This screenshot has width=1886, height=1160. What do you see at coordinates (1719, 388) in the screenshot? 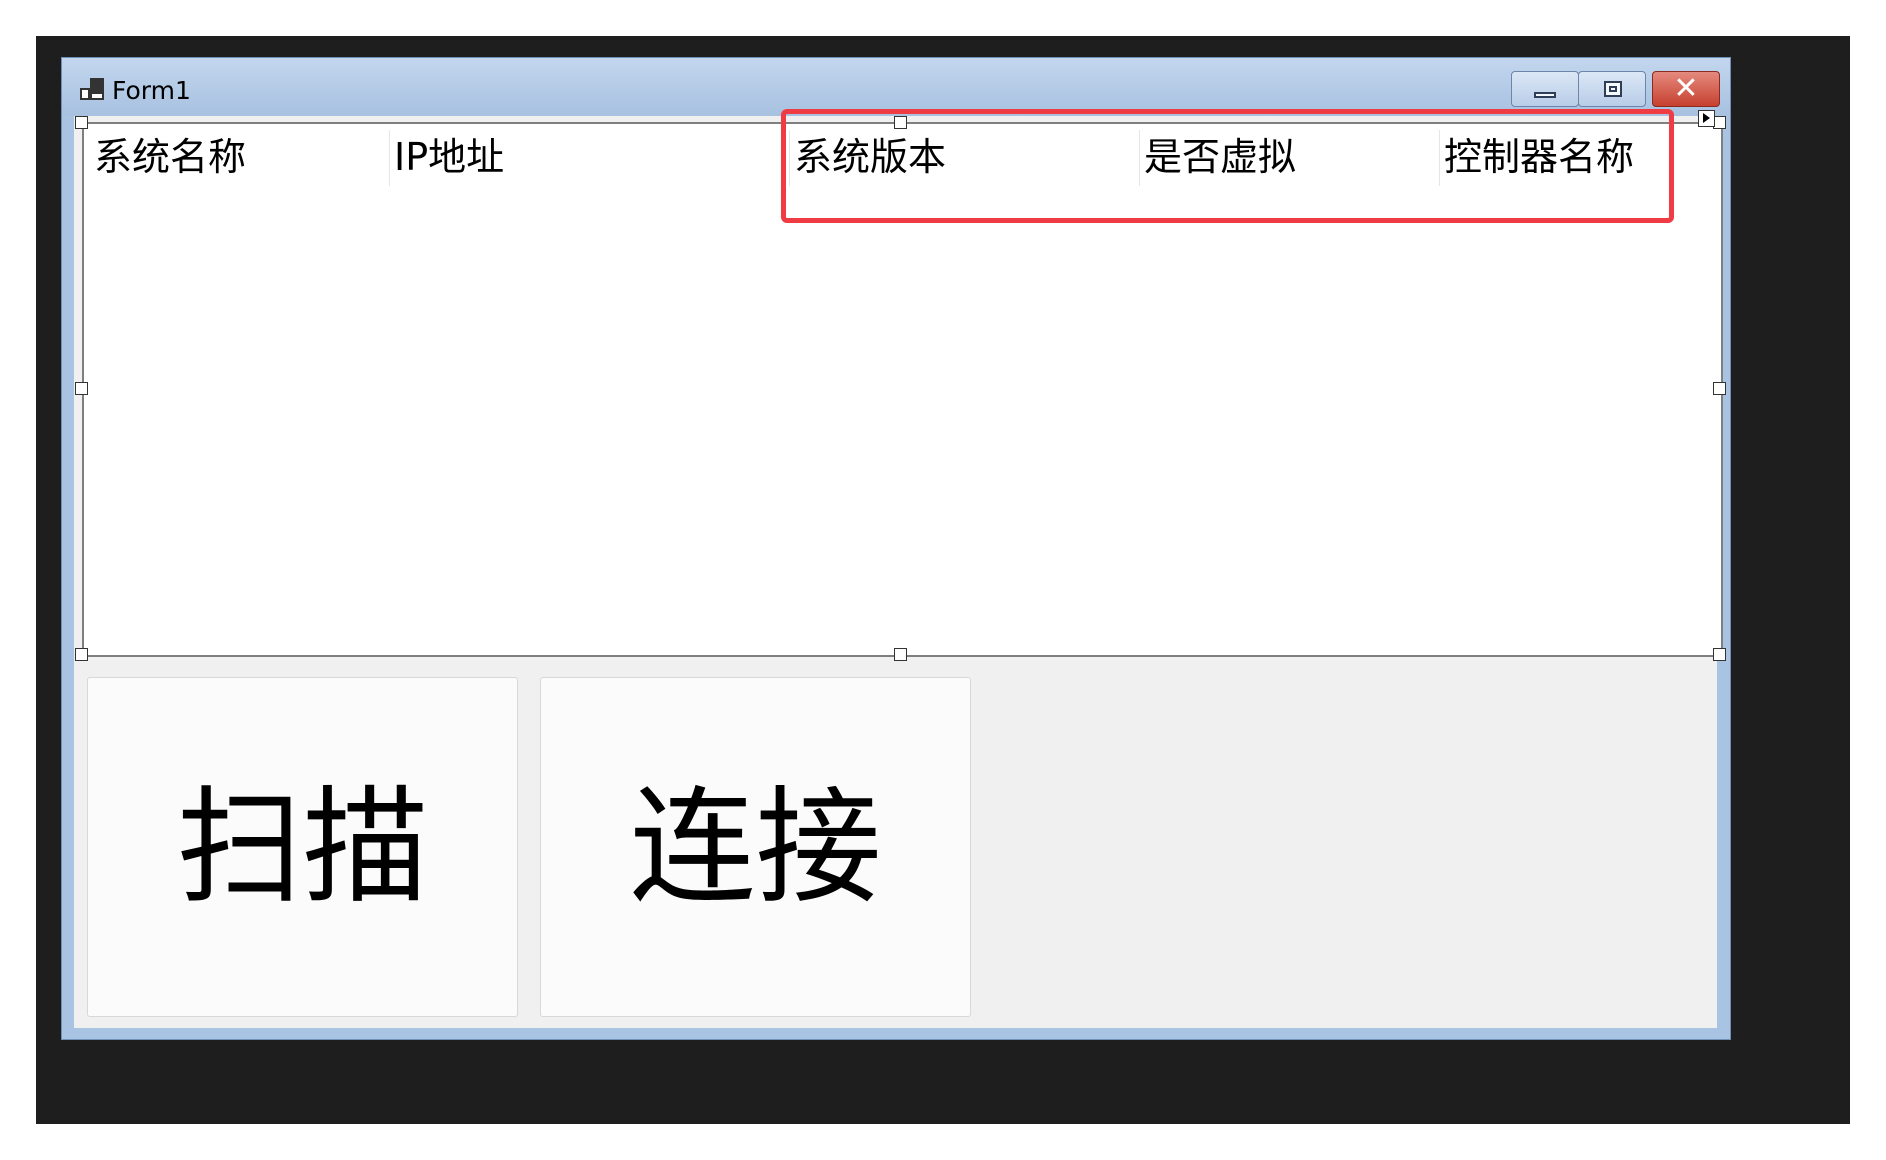
I see `resize-handle-right` at bounding box center [1719, 388].